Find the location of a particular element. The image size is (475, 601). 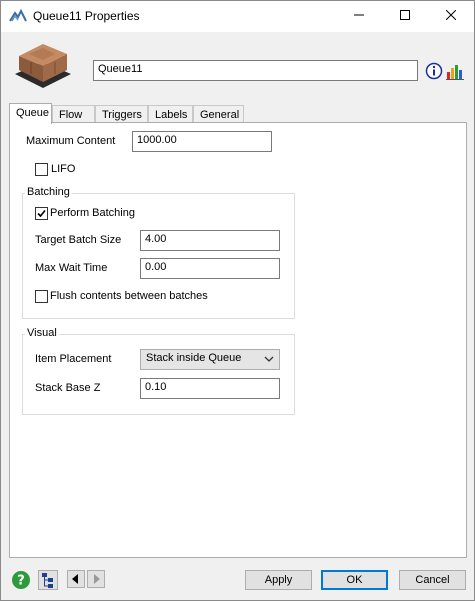

flush-contents-label: Flush contents between batches is located at coordinates (129, 296).